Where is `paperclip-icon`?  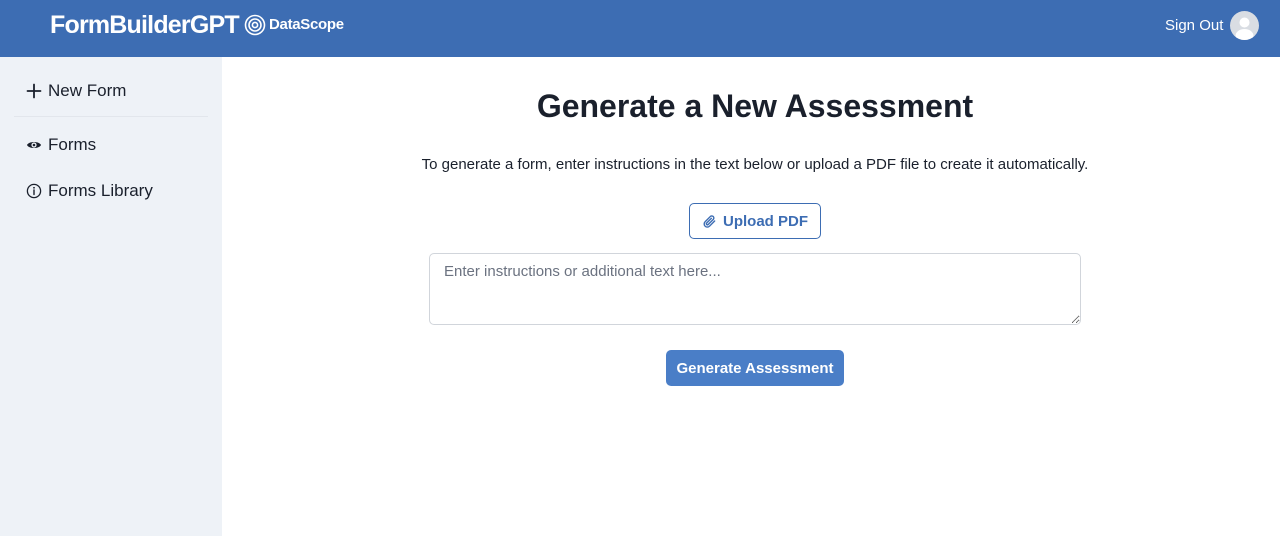 paperclip-icon is located at coordinates (709, 221).